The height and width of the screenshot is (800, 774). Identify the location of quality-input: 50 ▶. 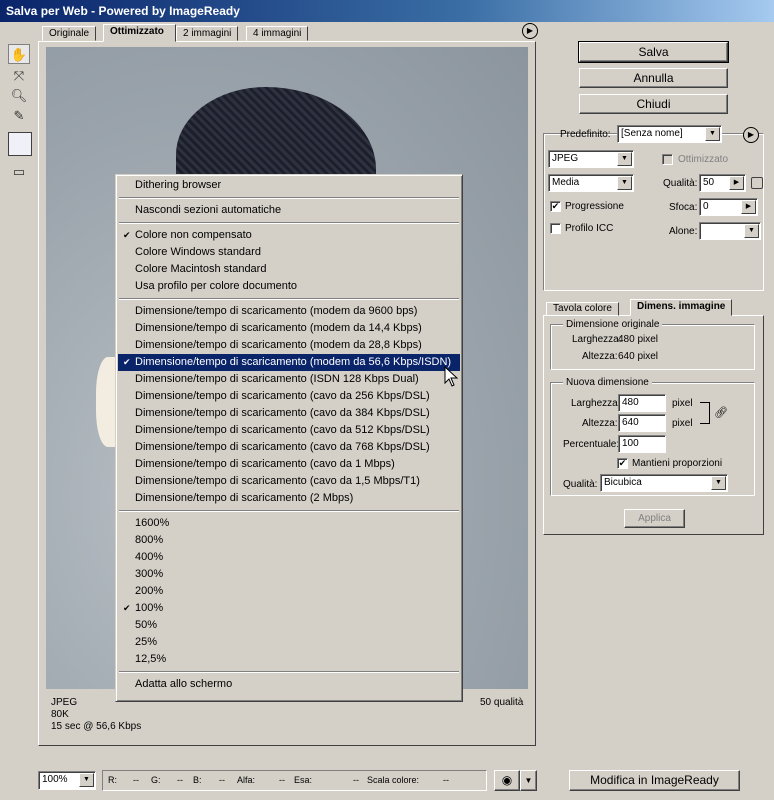
(722, 183).